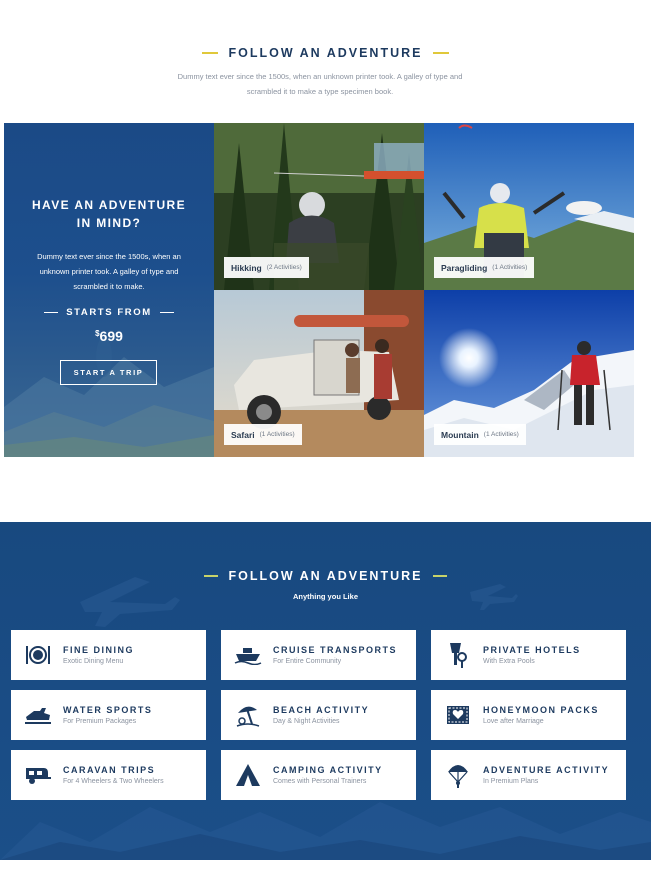 This screenshot has width=651, height=870. Describe the element at coordinates (325, 596) in the screenshot. I see `section-subtitle: Anything you Like` at that location.